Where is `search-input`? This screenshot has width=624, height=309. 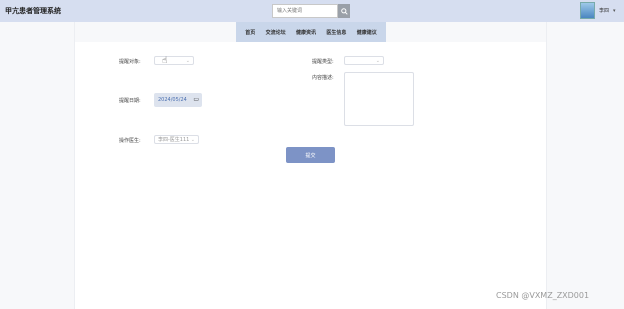 search-input is located at coordinates (305, 11).